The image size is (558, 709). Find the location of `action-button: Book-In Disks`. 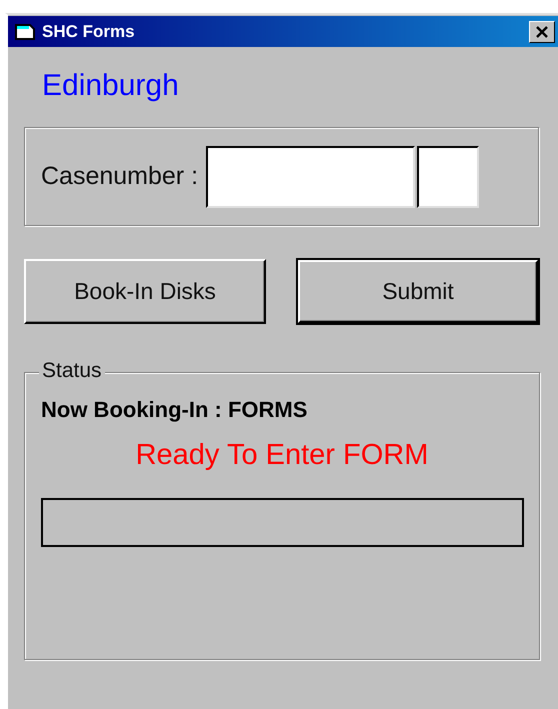

action-button: Book-In Disks is located at coordinates (145, 291).